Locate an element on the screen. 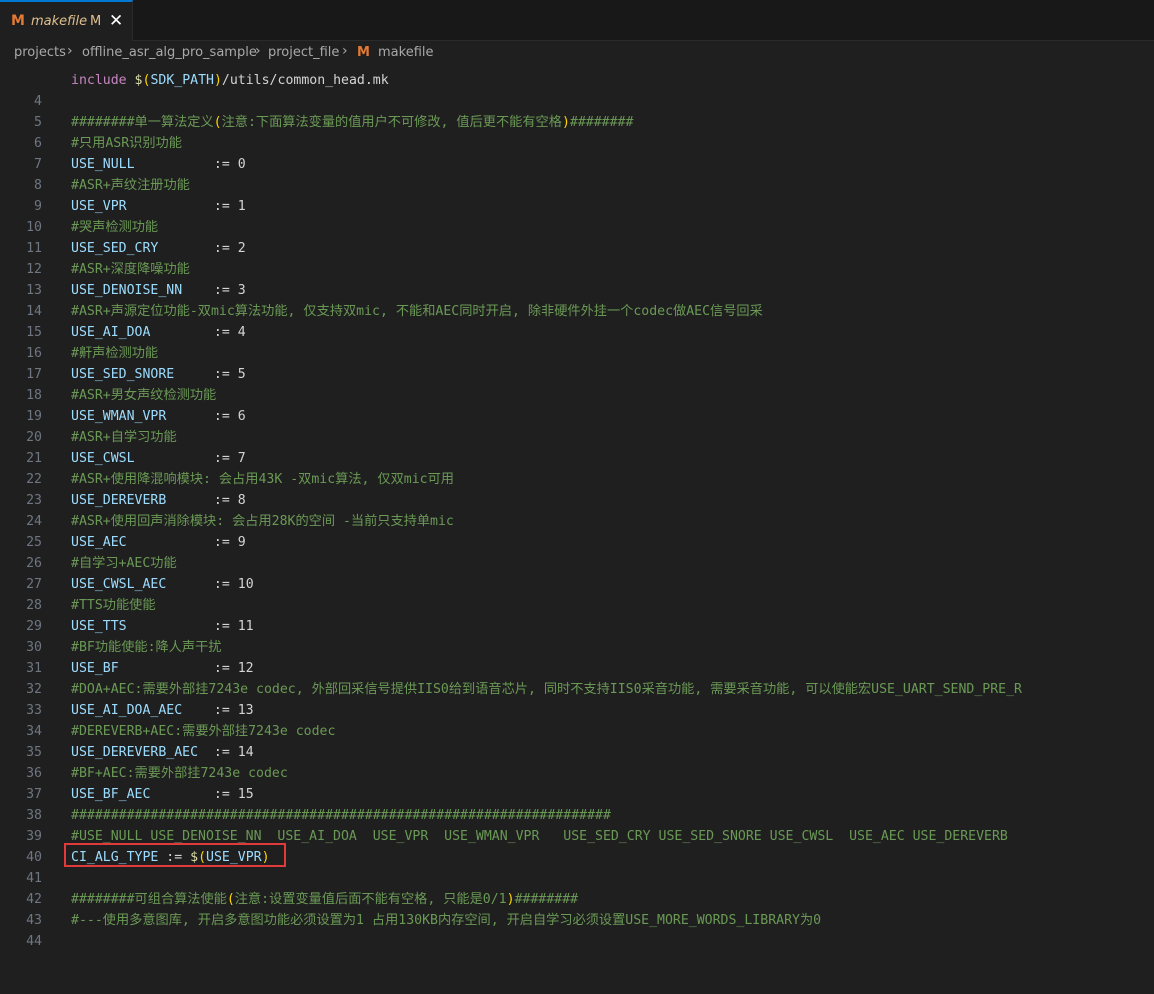 Image resolution: width=1154 pixels, height=994 pixels. value: 12 is located at coordinates (245, 668).